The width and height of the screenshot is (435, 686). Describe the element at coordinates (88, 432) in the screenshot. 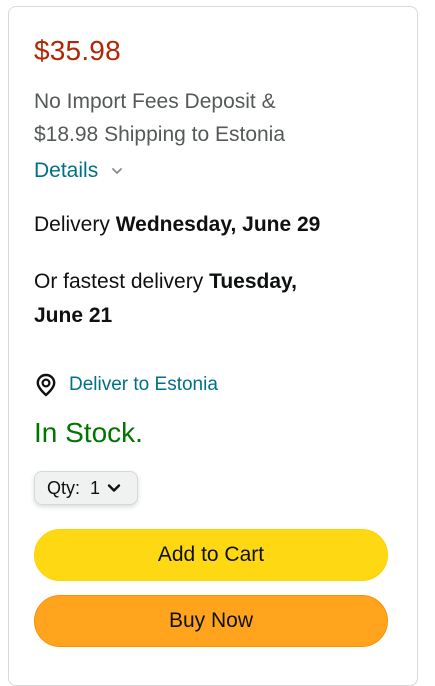

I see `stock-status: In Stock.` at that location.